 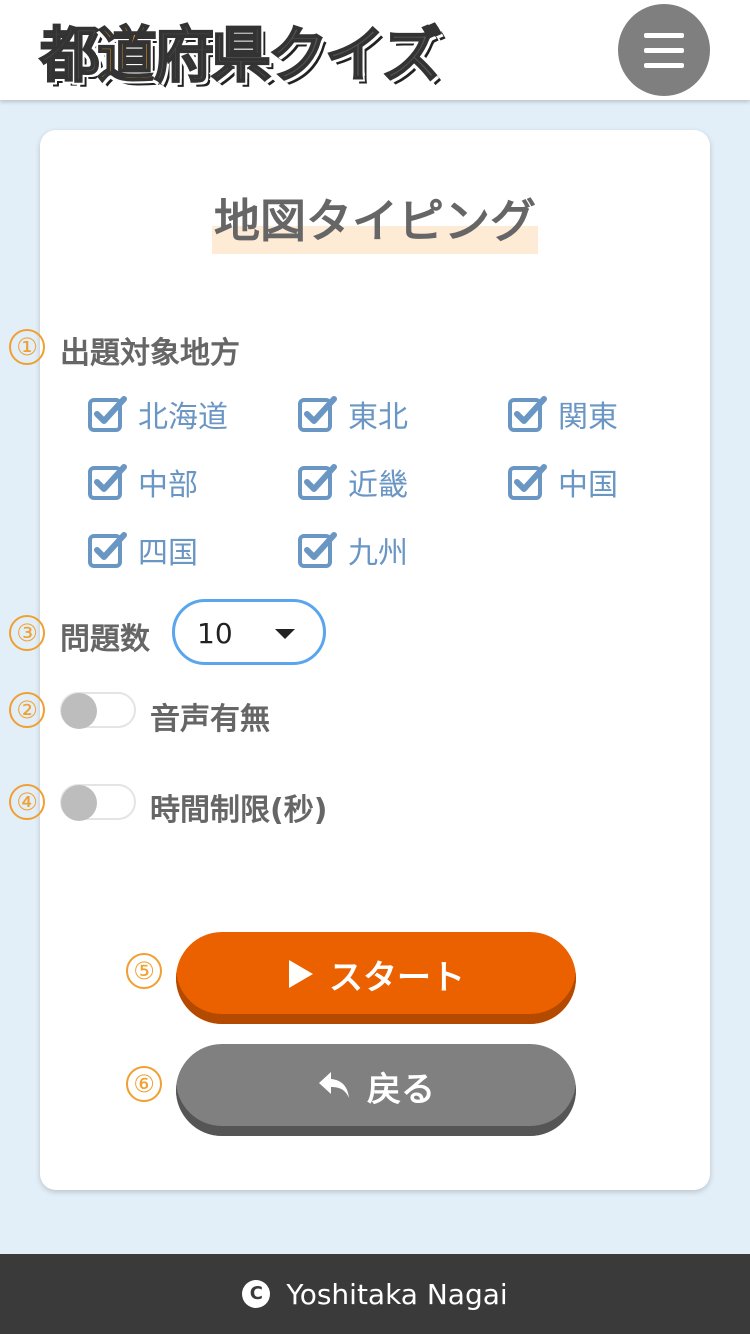 I want to click on footer: C Yoshitaka Nagai, so click(x=375, y=1294).